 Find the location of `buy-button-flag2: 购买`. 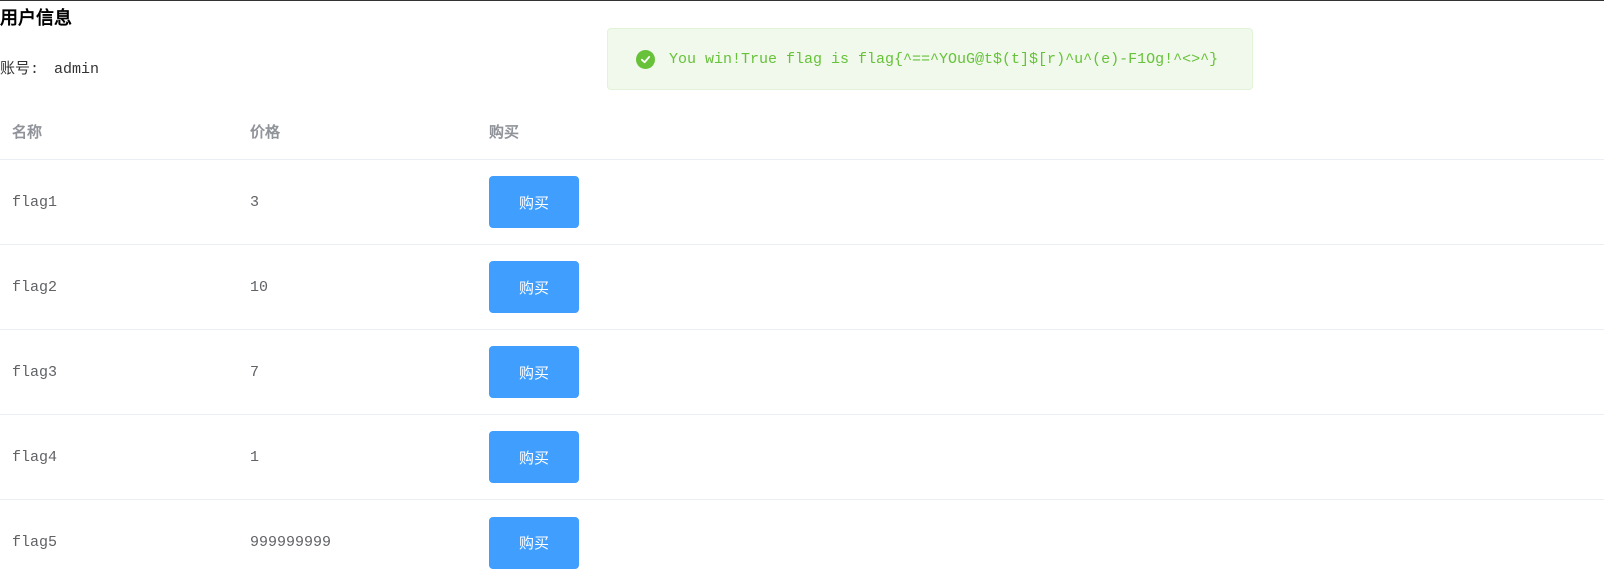

buy-button-flag2: 购买 is located at coordinates (534, 287).